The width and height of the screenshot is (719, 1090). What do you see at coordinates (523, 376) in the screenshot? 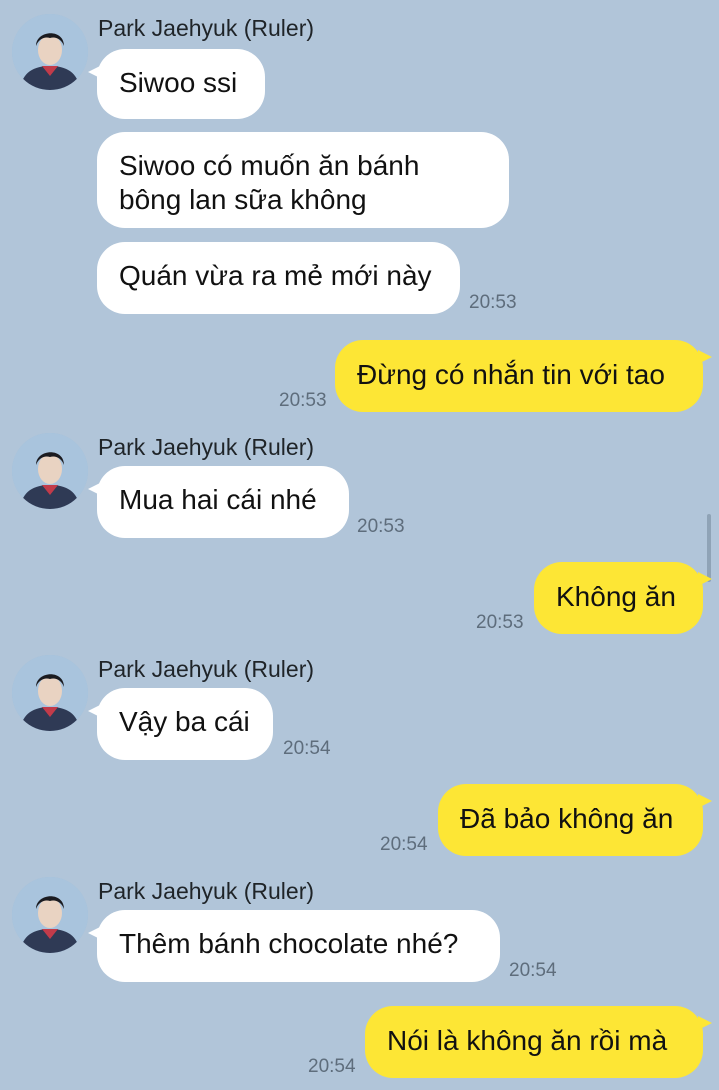
I see `message-bubble-outgoing: Đừng có nhắn tin với tao` at bounding box center [523, 376].